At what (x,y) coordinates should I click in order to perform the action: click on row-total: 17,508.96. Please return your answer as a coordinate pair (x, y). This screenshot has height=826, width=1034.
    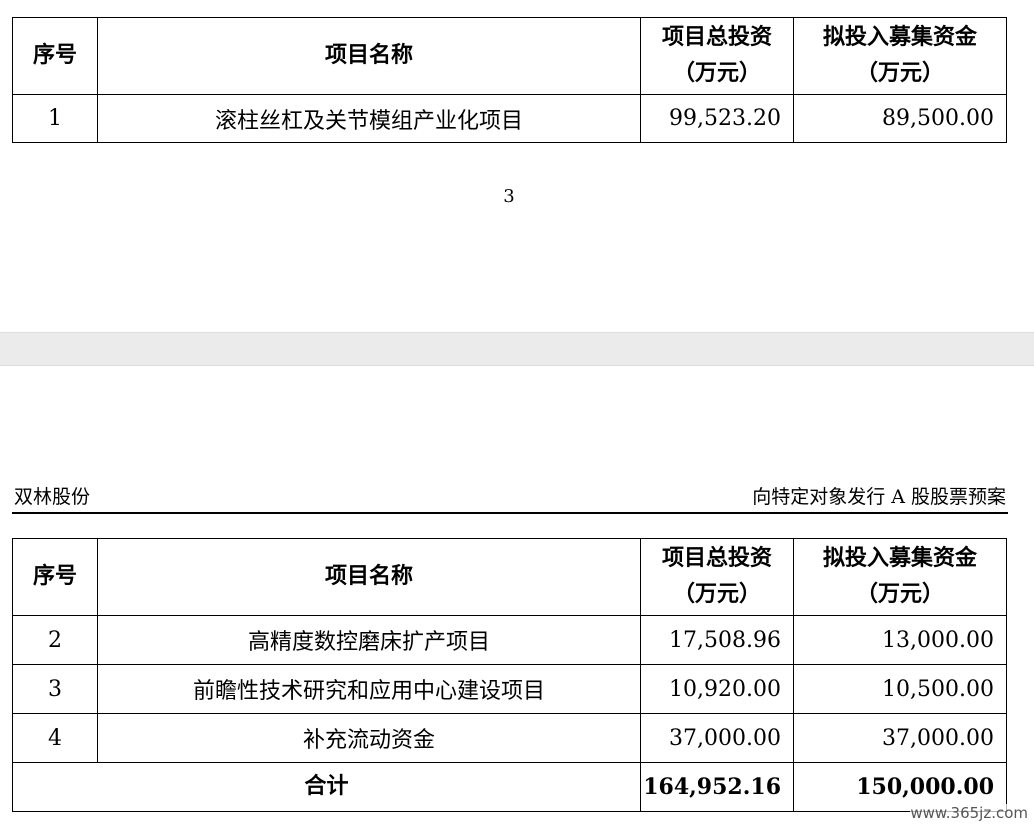
    Looking at the image, I should click on (717, 640).